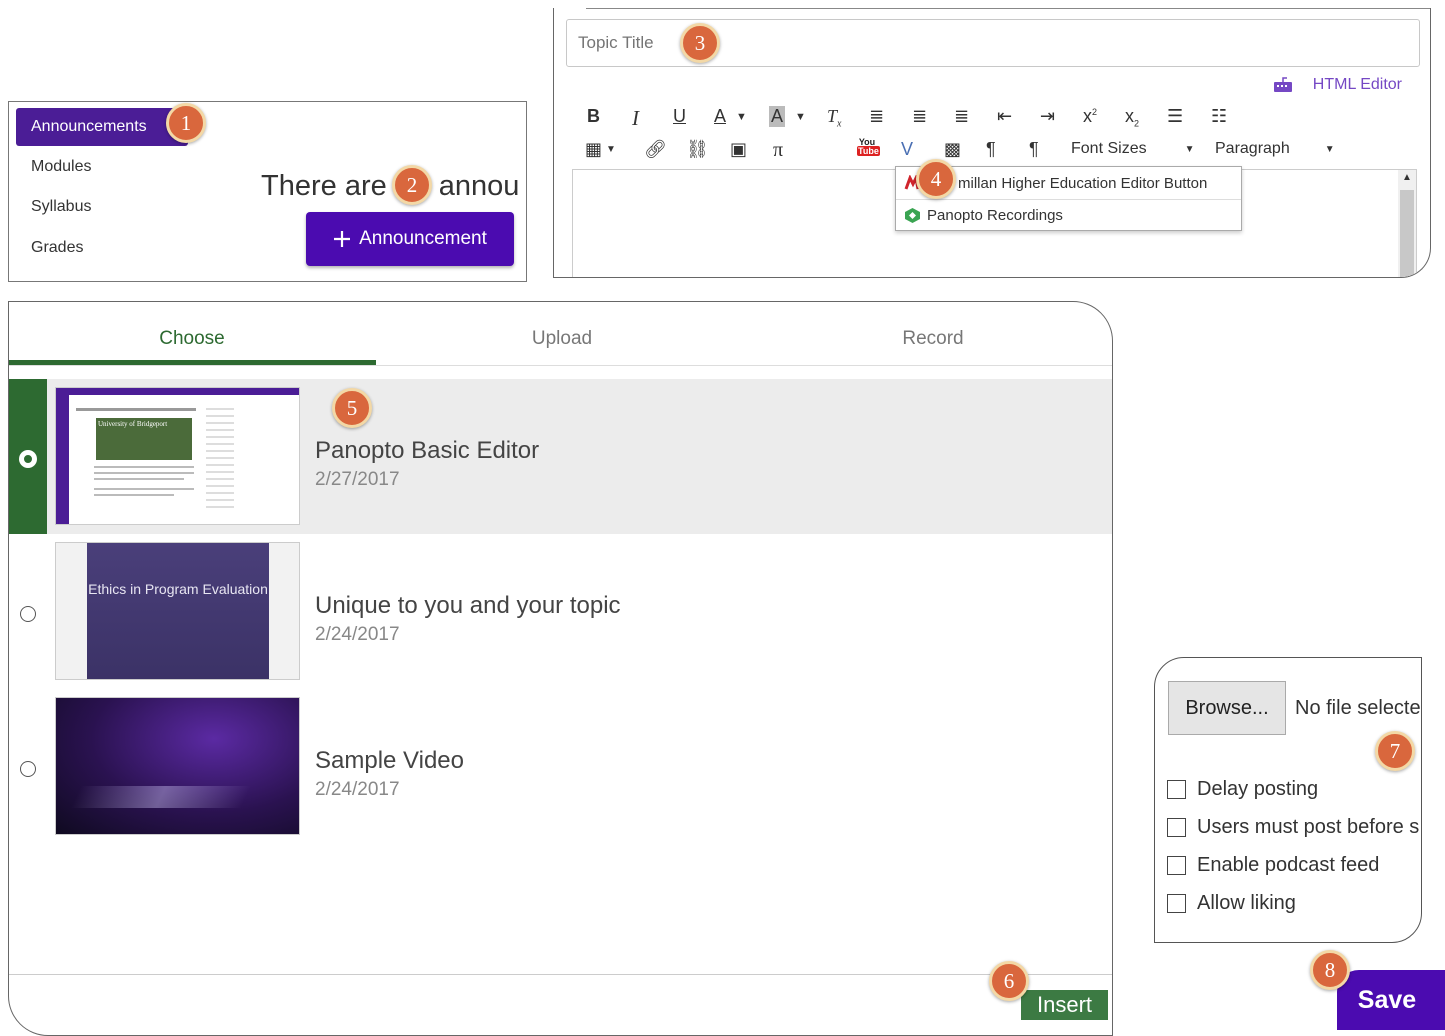 This screenshot has width=1445, height=1036. What do you see at coordinates (1407, 177) in the screenshot?
I see `chevron-up-icon: ▲` at bounding box center [1407, 177].